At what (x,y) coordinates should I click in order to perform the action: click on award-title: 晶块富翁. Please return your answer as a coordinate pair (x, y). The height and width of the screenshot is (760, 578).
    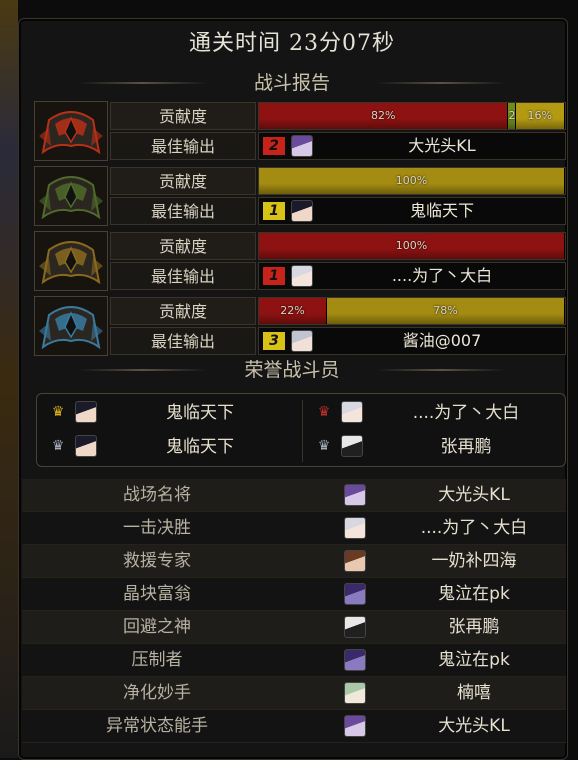
    Looking at the image, I should click on (157, 594).